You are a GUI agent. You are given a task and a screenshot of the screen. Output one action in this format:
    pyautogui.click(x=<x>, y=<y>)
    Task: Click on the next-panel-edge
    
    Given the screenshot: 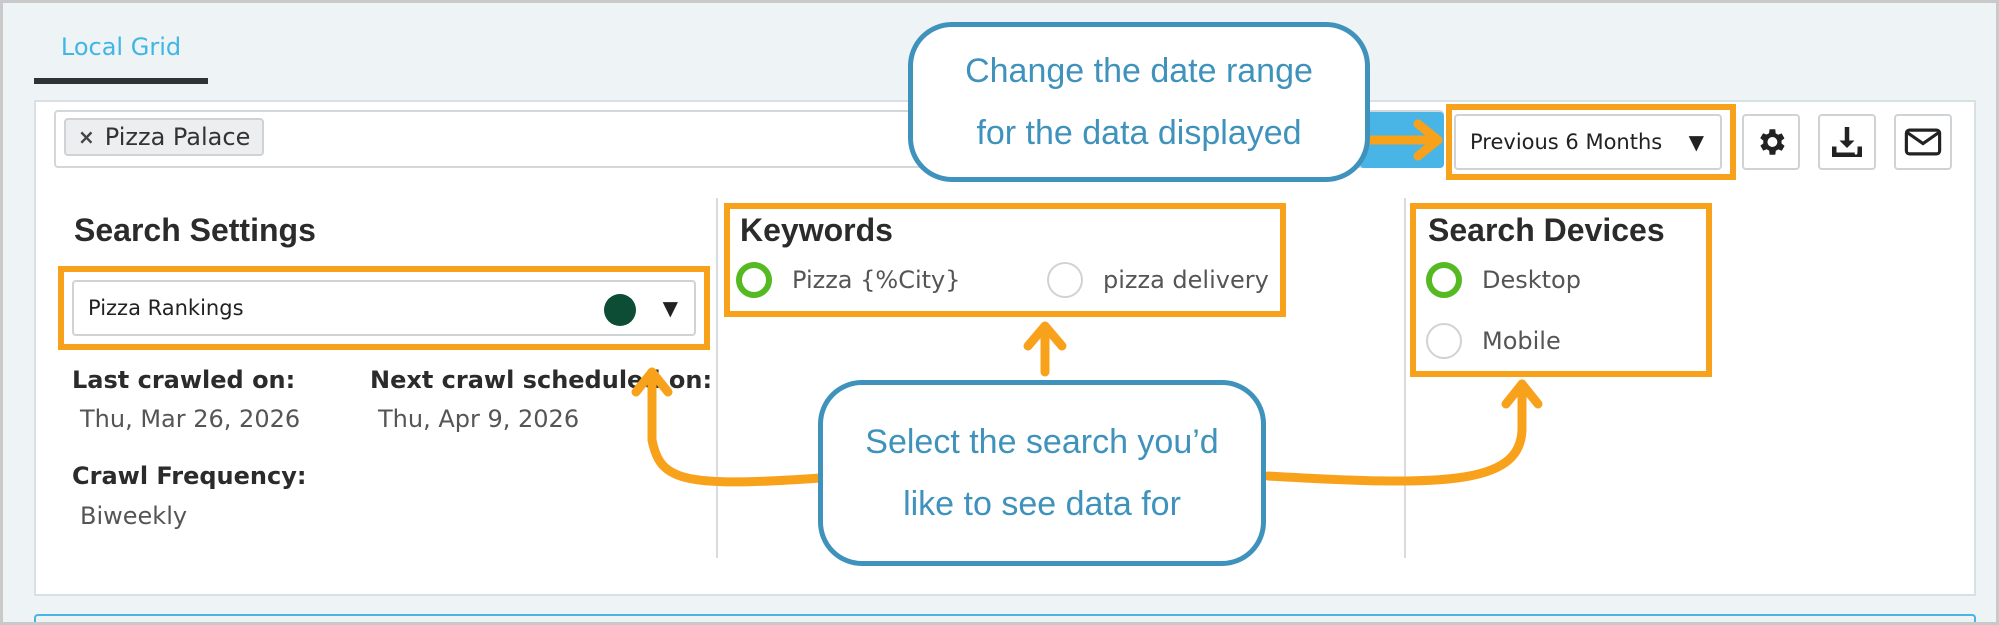 What is the action you would take?
    pyautogui.click(x=1005, y=618)
    